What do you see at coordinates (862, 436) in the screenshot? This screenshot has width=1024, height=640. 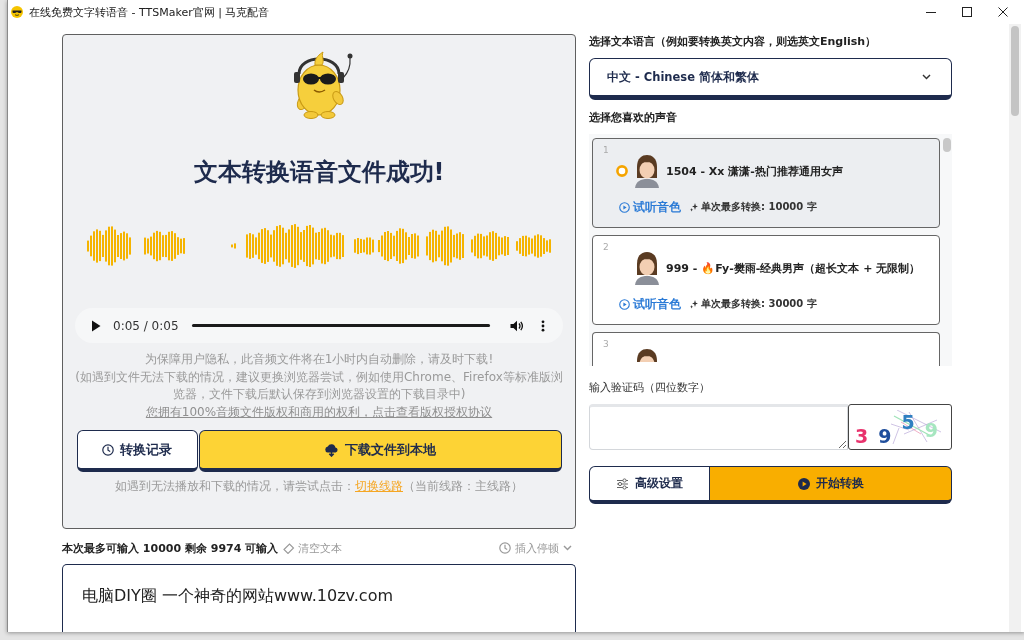 I see `captcha-digit: 3` at bounding box center [862, 436].